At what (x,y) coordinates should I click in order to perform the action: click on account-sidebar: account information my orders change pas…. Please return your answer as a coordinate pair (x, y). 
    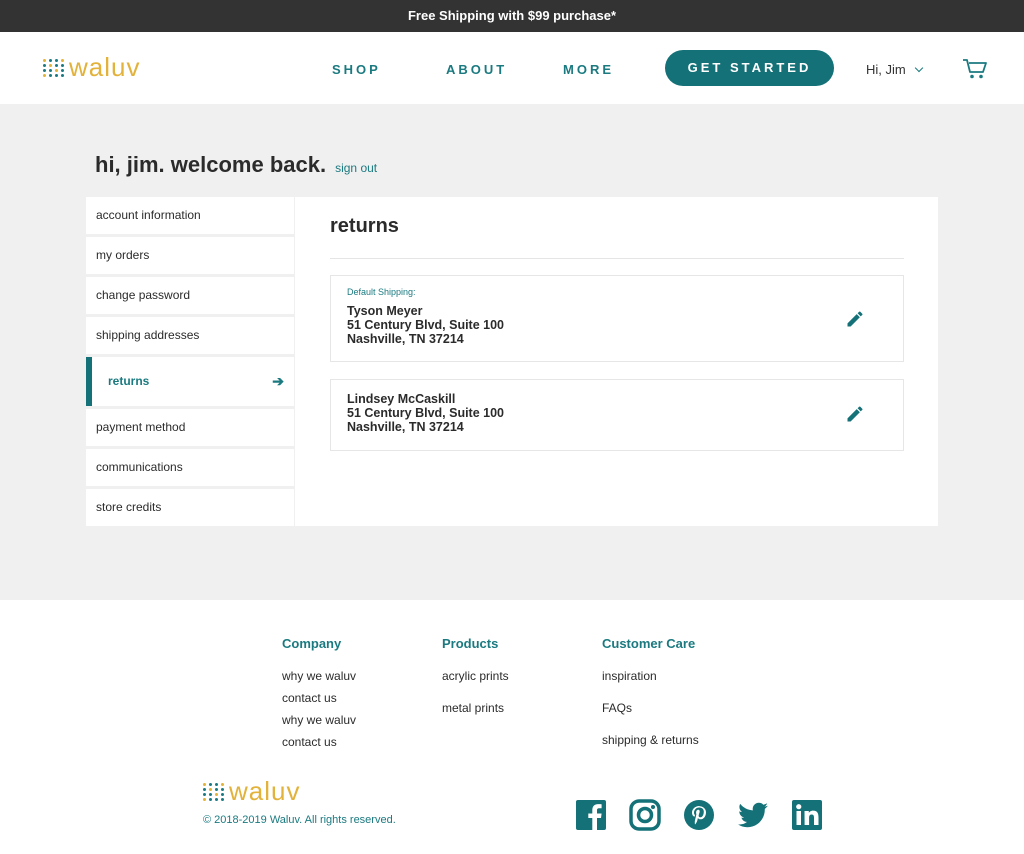
    Looking at the image, I should click on (190, 363).